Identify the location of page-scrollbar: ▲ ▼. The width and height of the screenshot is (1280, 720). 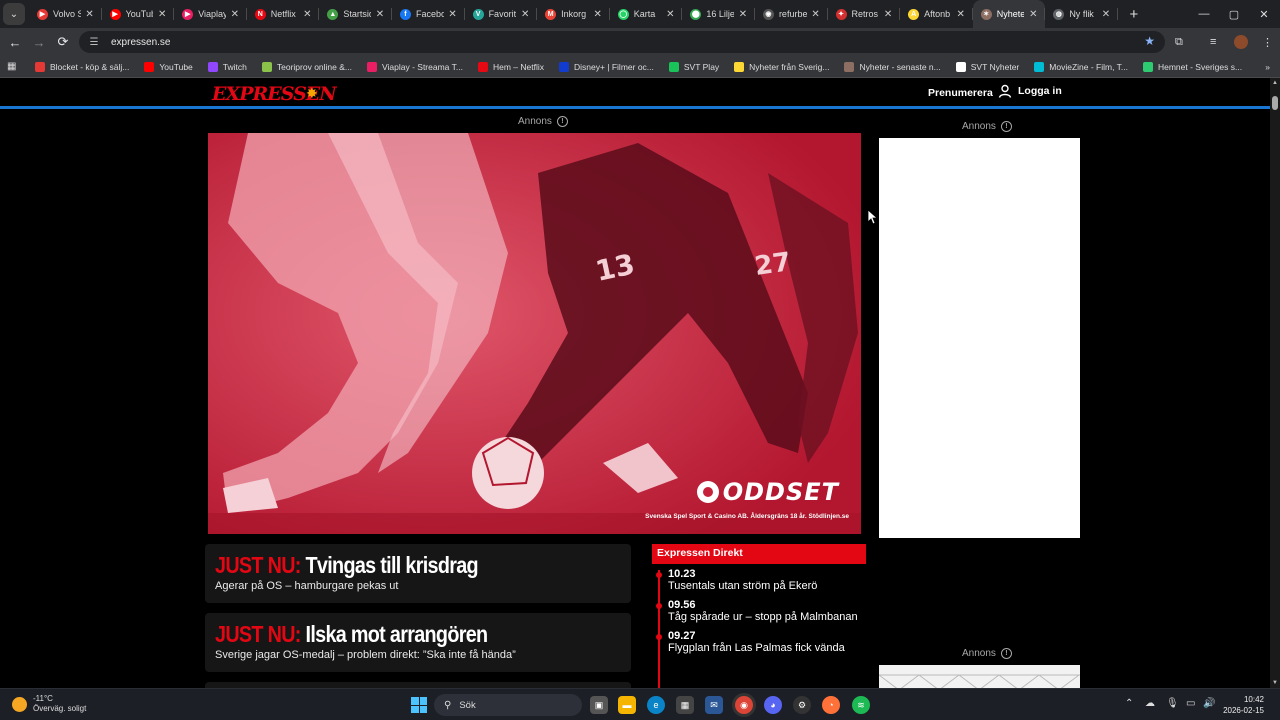
(1275, 383).